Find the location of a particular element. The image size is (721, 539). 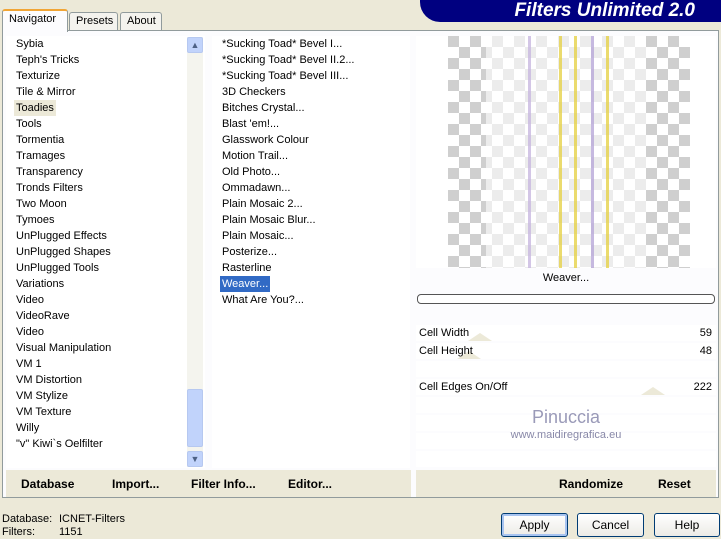

category-item: VideoRave is located at coordinates (43, 316).